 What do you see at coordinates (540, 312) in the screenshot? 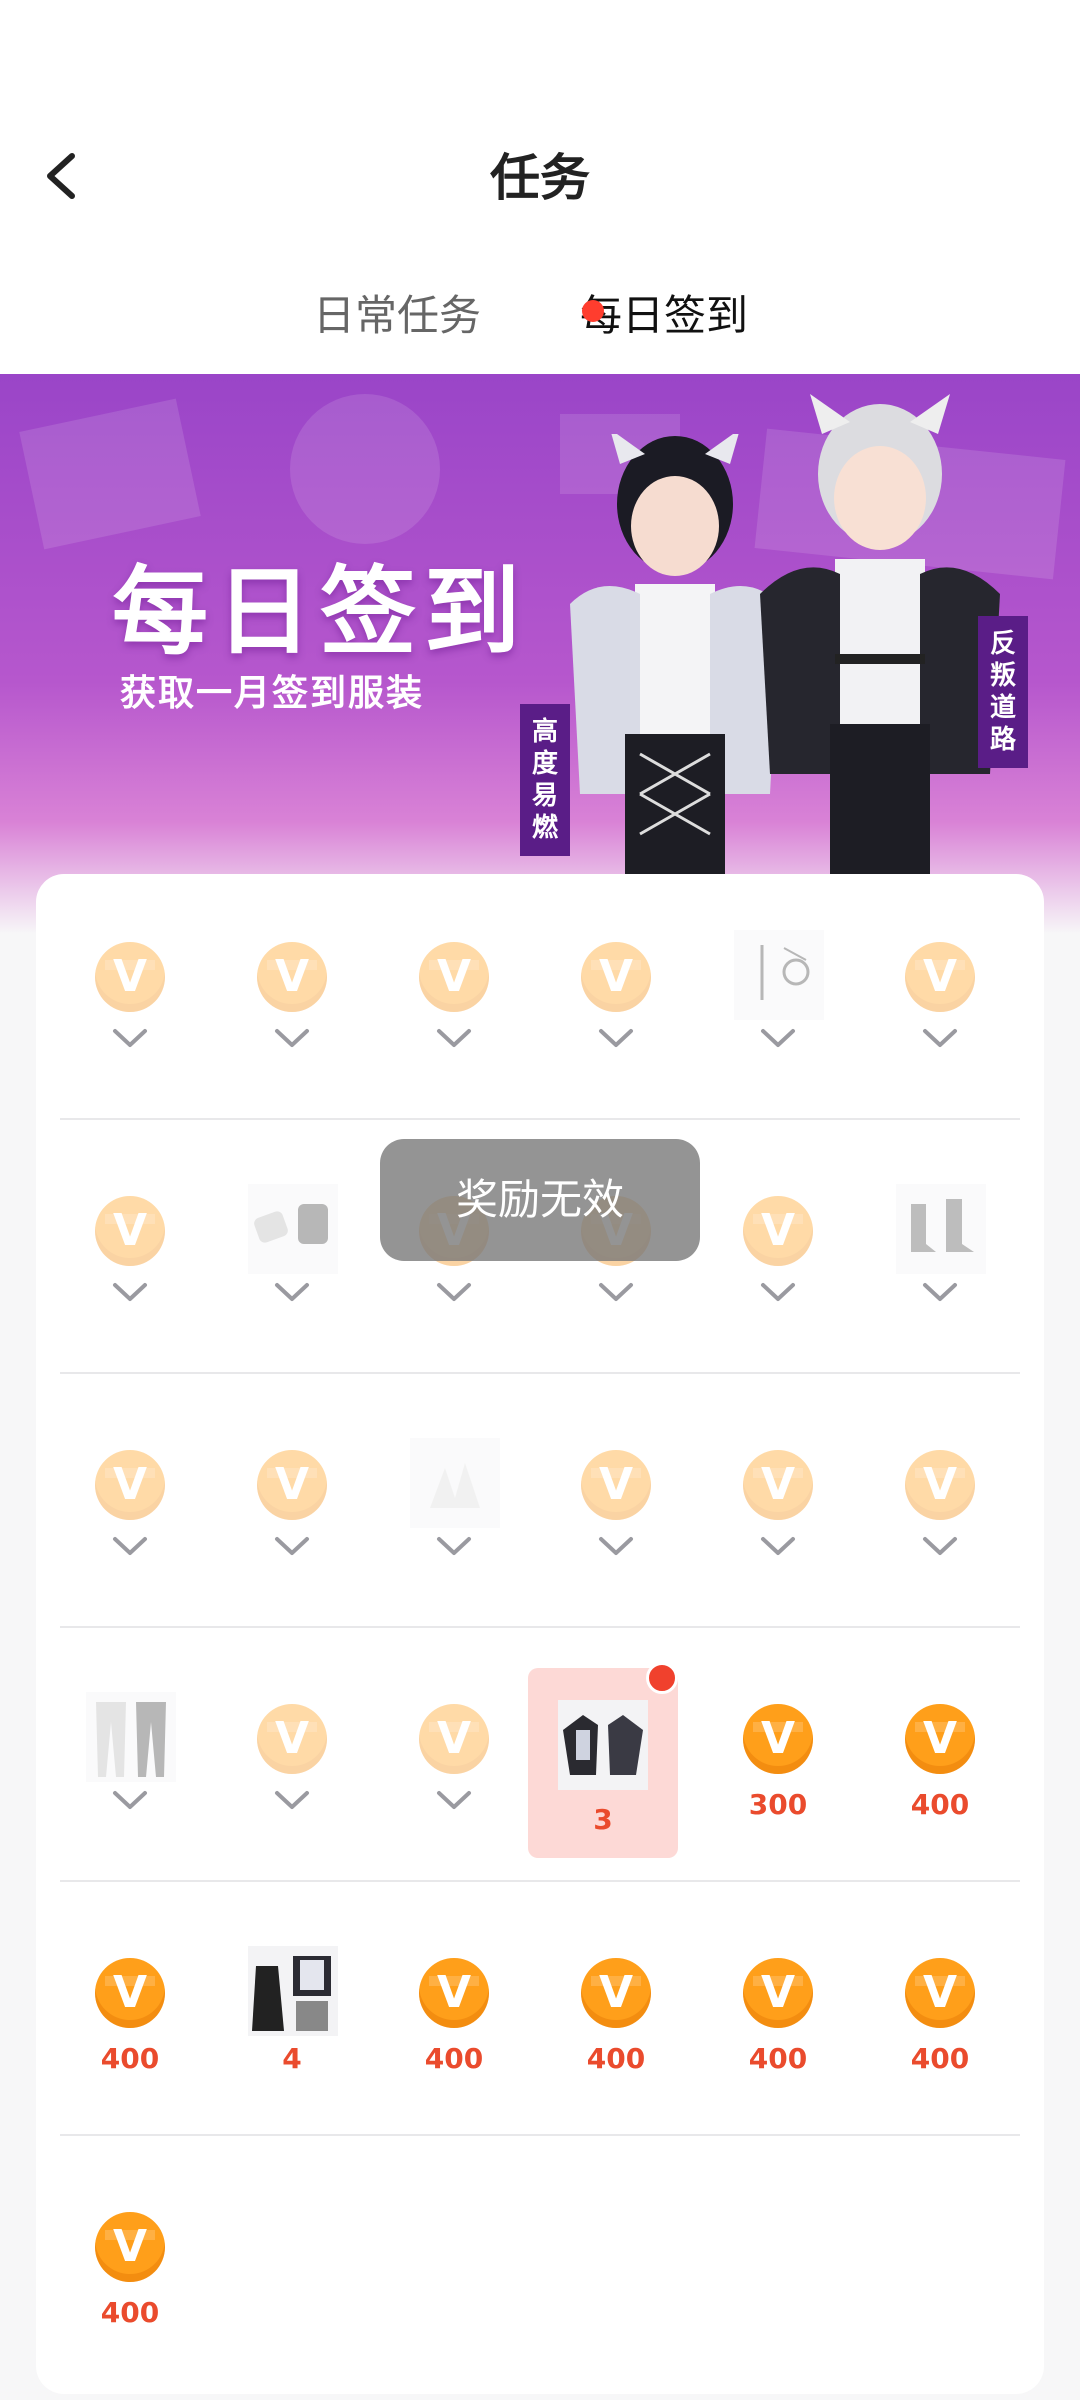
I see `tab-bar: 日常任务 每日签到` at bounding box center [540, 312].